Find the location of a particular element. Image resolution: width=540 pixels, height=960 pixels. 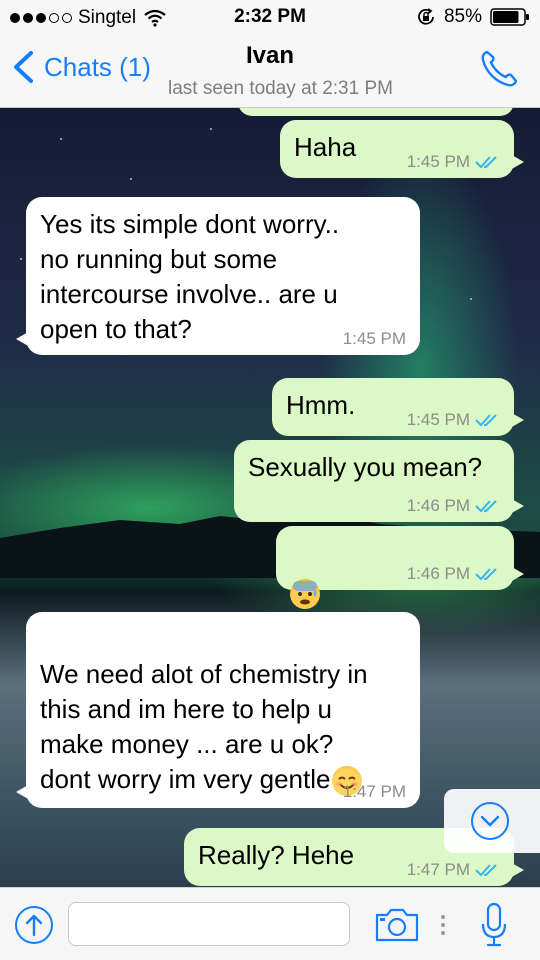

chevron-down-circle-icon is located at coordinates (490, 821).